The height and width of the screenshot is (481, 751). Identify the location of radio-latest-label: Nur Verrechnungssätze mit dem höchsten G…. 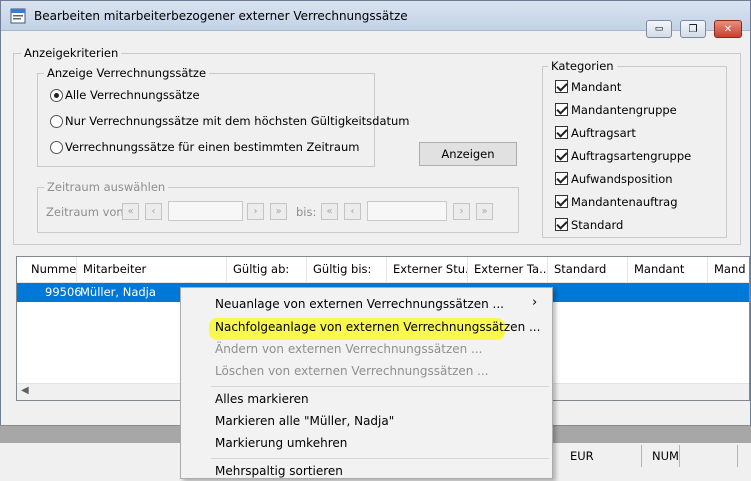
(237, 121).